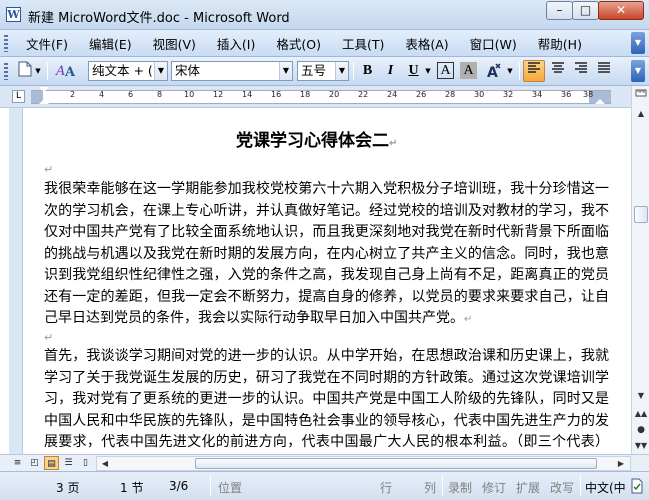 The height and width of the screenshot is (500, 649). Describe the element at coordinates (600, 101) in the screenshot. I see `right-indent-marker` at that location.